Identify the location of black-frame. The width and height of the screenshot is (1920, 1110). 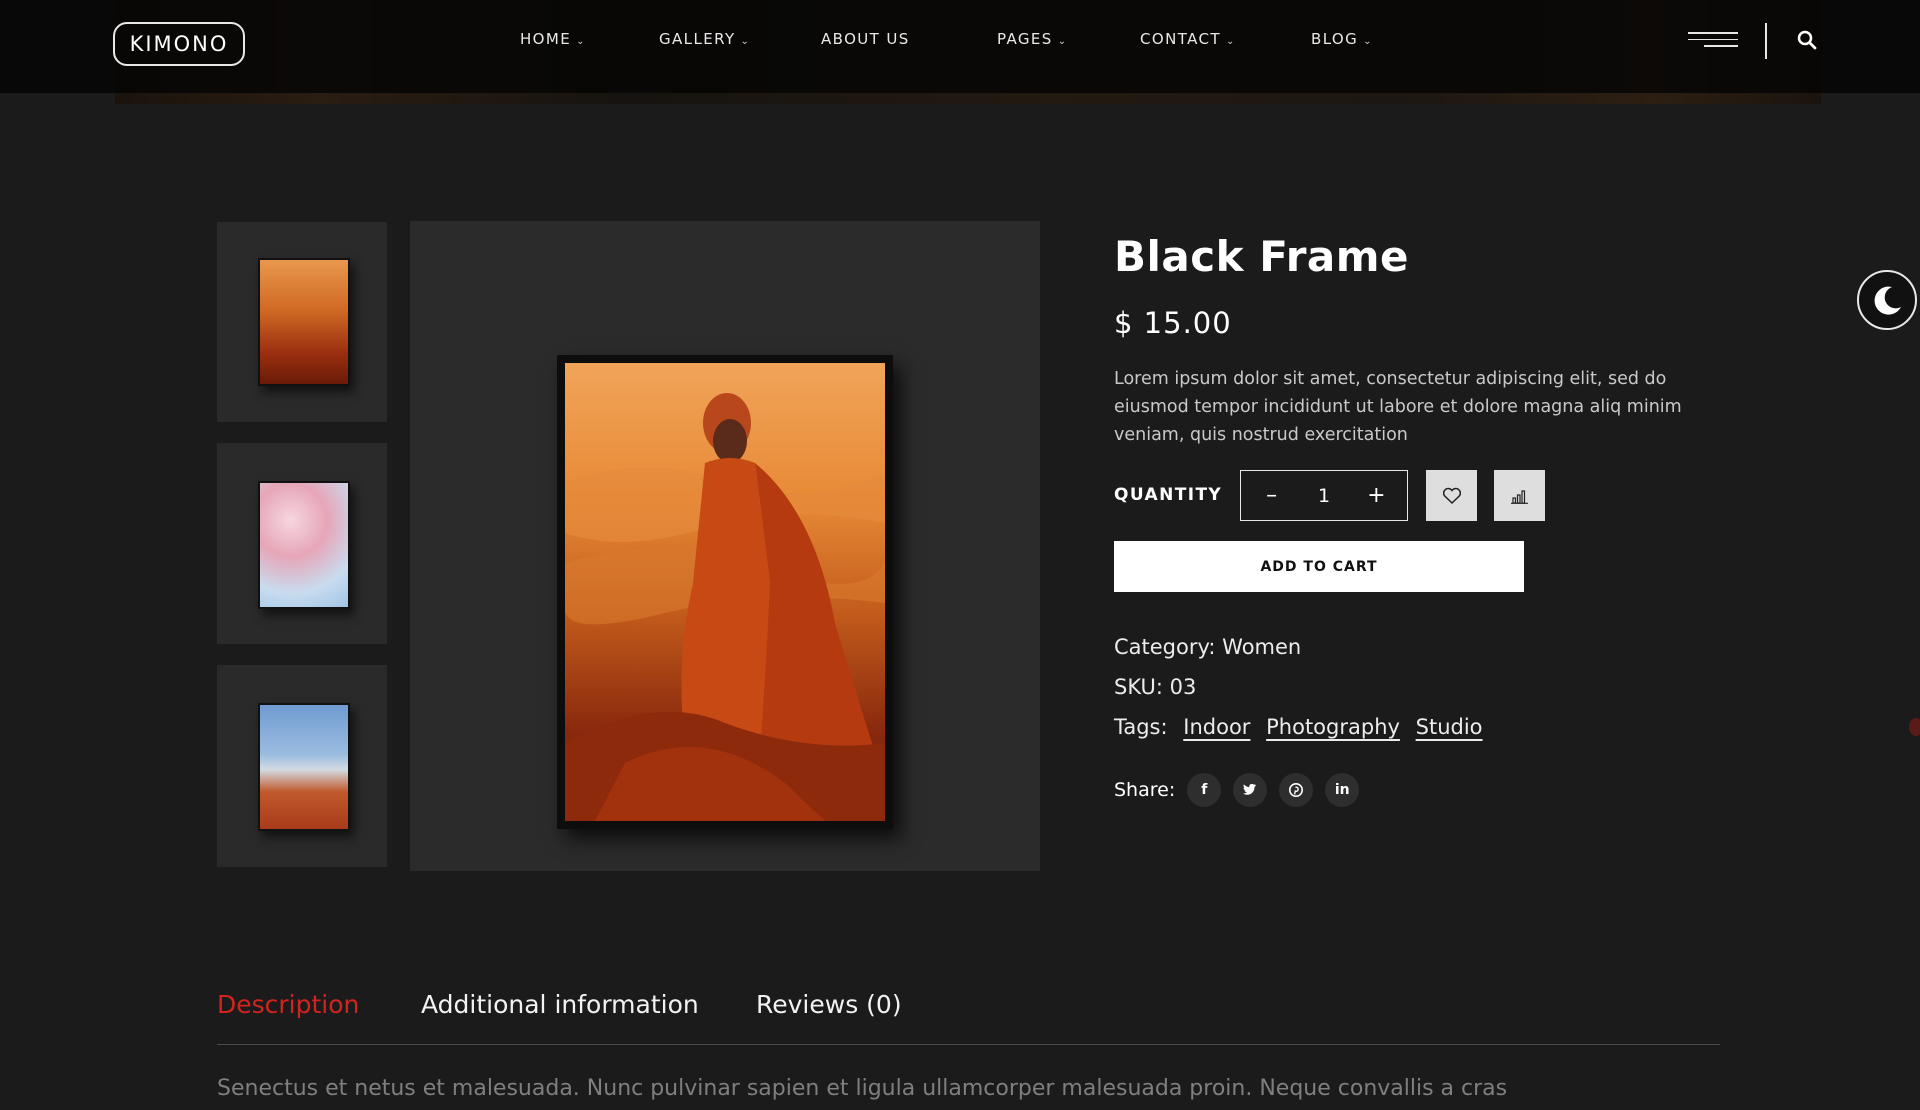
(725, 592).